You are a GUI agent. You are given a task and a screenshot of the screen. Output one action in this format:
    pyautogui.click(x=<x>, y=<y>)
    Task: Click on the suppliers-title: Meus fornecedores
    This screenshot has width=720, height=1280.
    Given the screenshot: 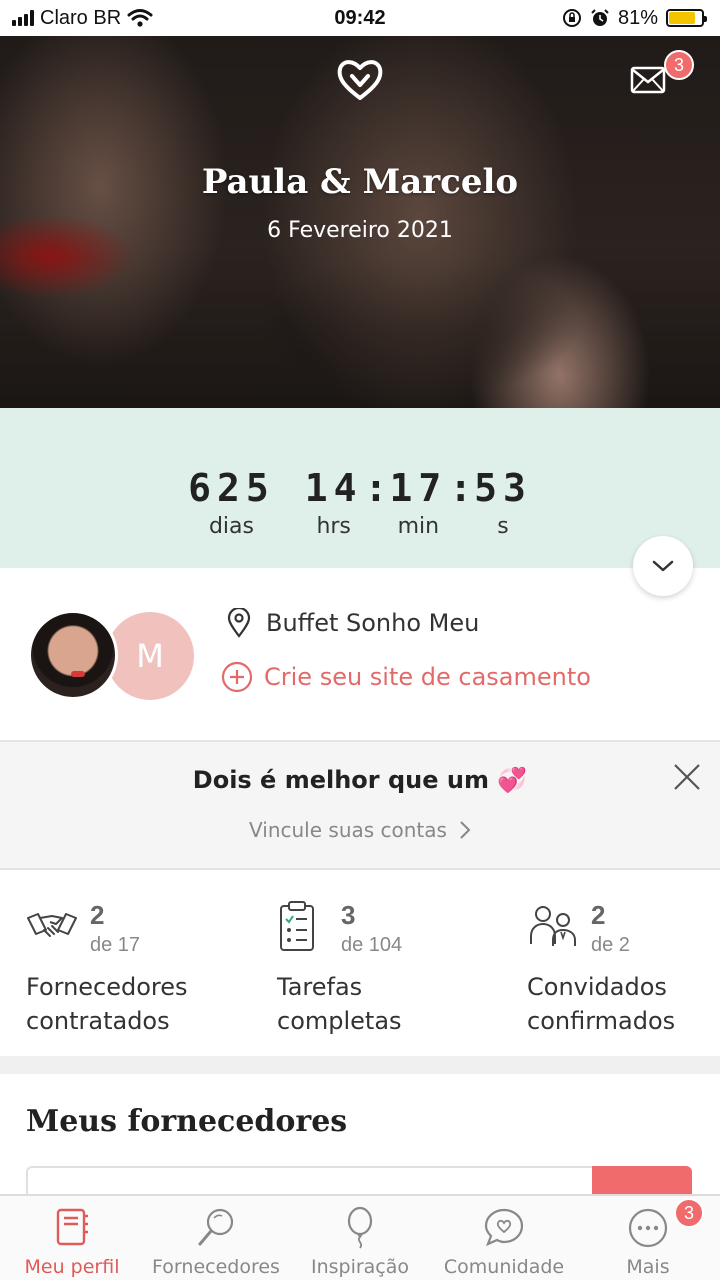 What is the action you would take?
    pyautogui.click(x=187, y=1121)
    